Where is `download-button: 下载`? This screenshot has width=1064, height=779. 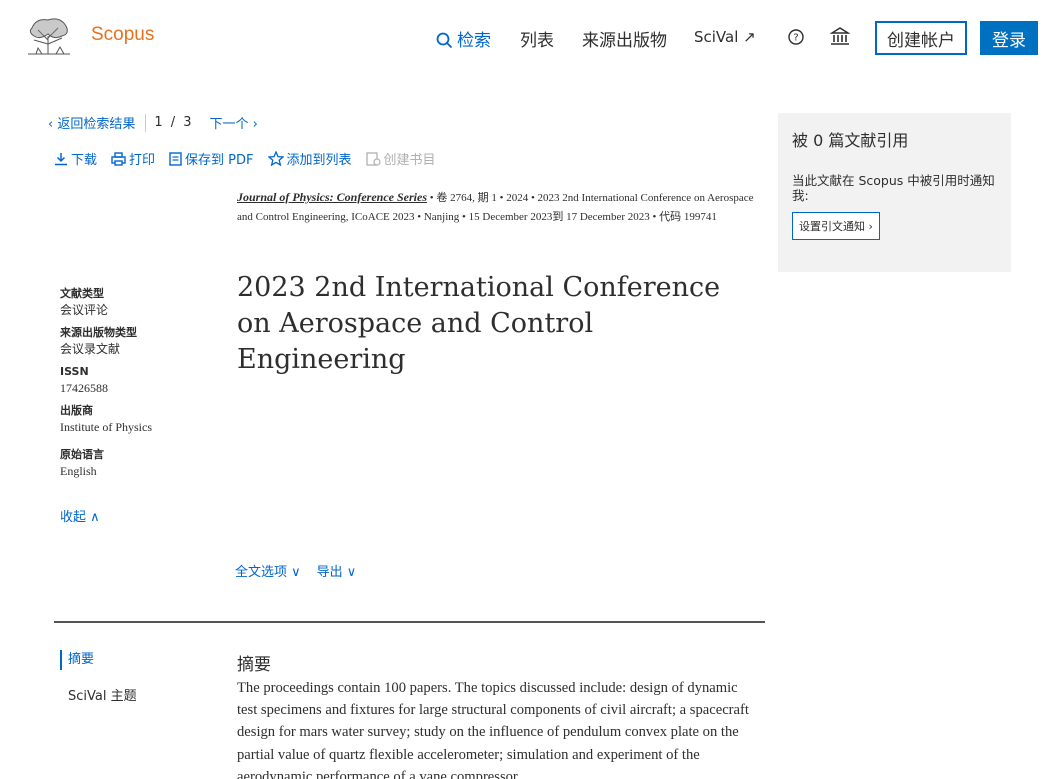
download-button: 下载 is located at coordinates (75, 158).